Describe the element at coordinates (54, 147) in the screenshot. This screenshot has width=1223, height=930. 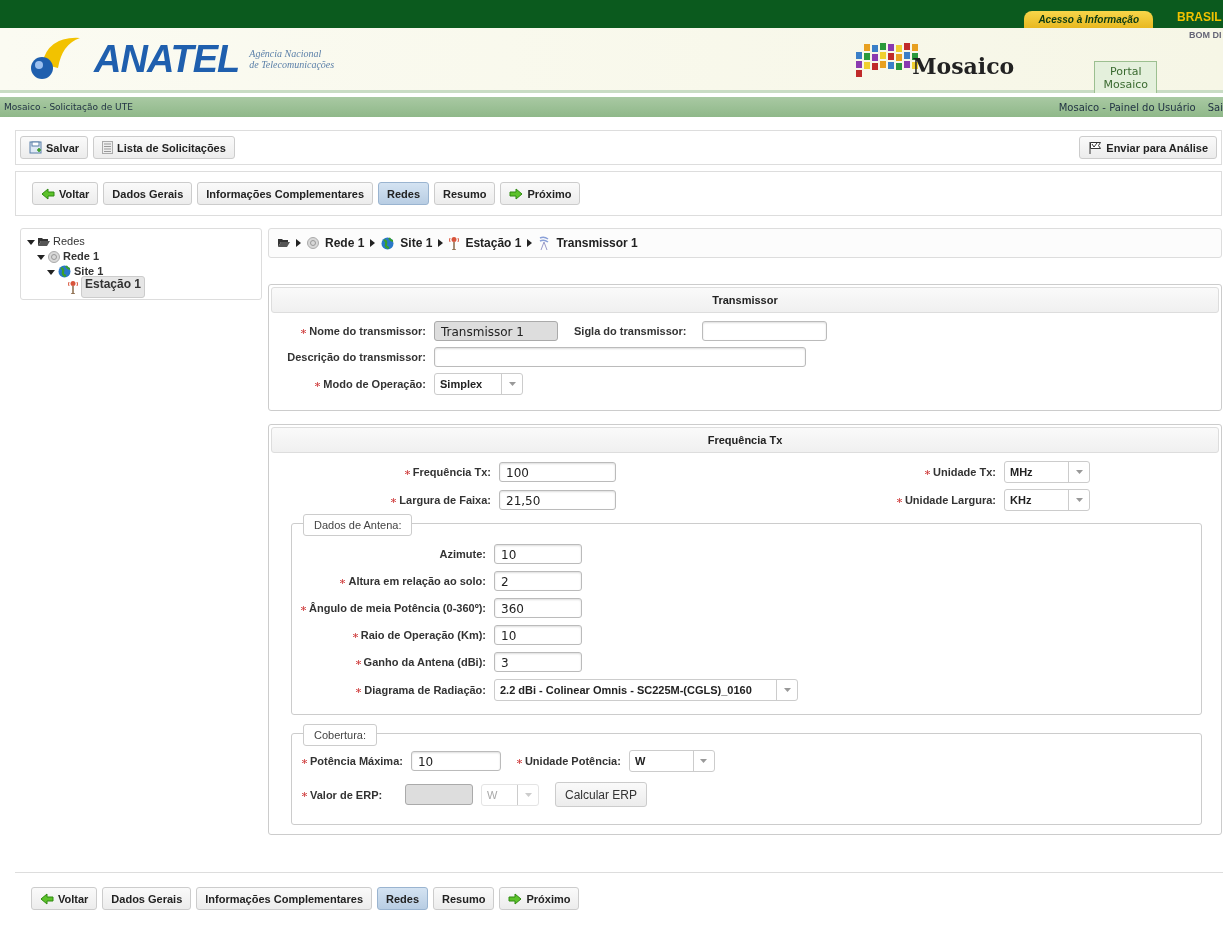
I see `toolbar-button: Salvar` at that location.